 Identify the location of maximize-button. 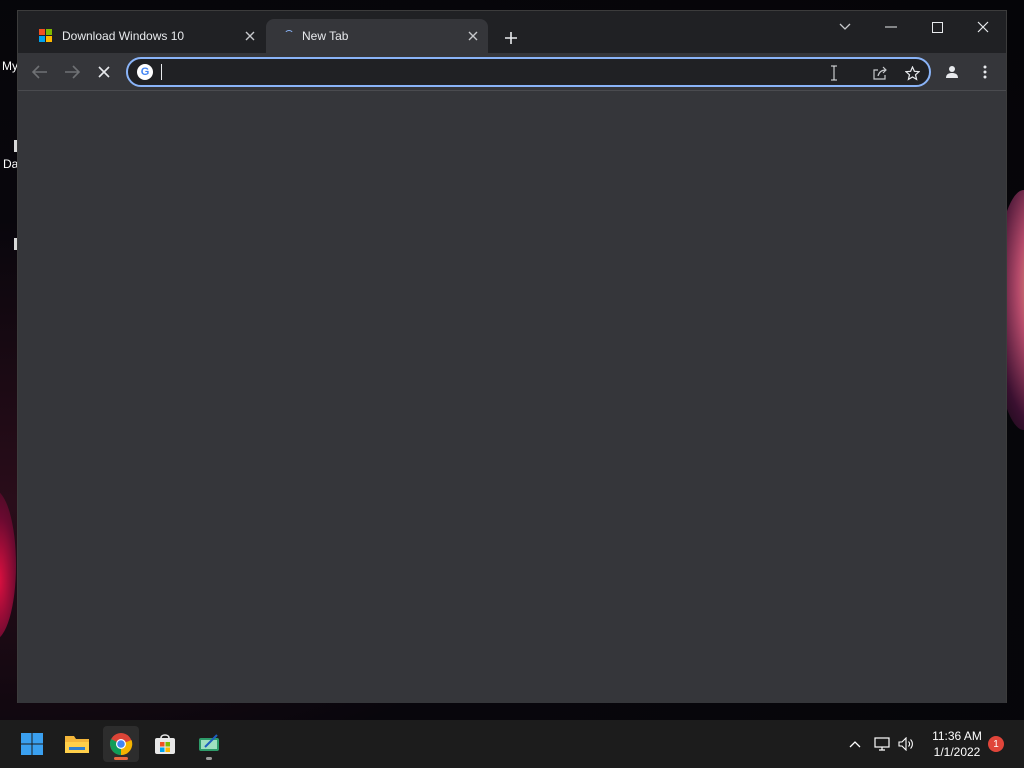
(937, 27).